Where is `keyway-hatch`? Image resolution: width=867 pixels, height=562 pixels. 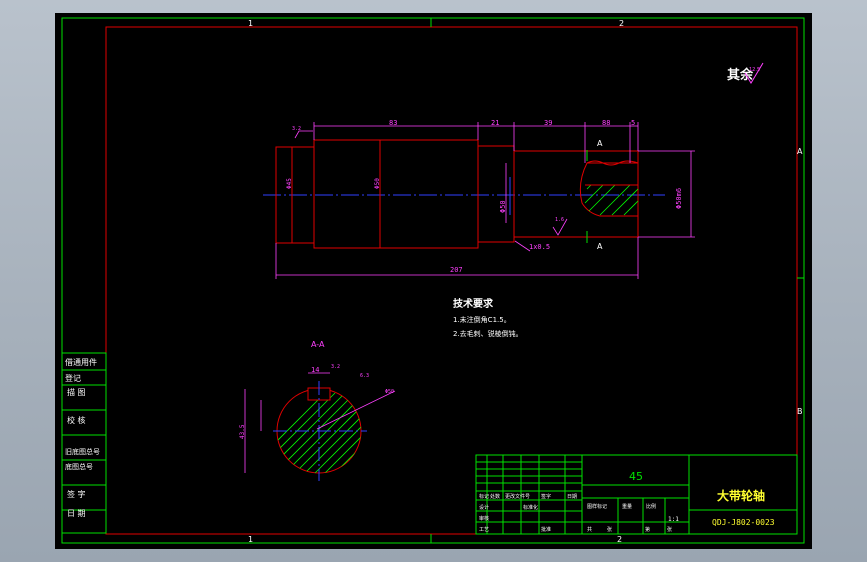
keyway-hatch is located at coordinates (611, 200).